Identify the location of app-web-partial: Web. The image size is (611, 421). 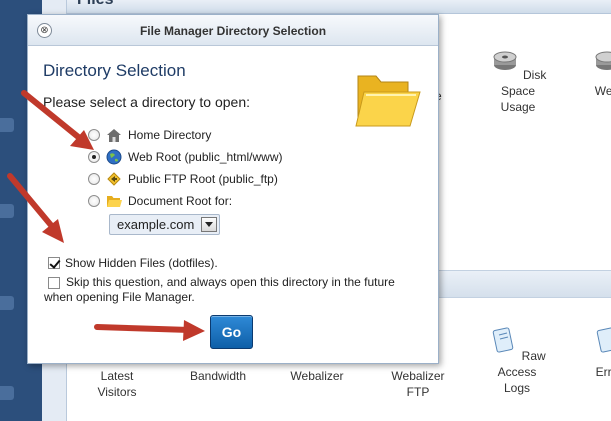
(599, 72).